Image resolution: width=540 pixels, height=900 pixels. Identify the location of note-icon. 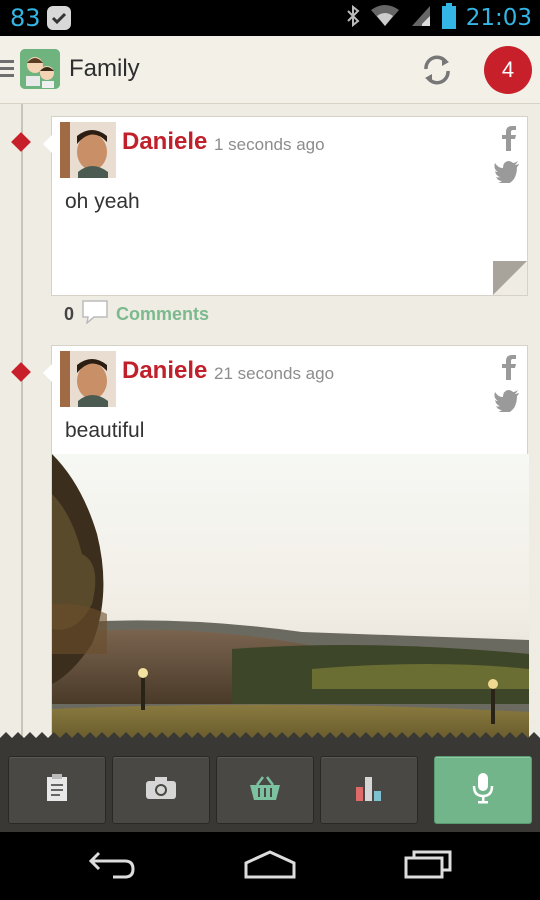
(57, 790).